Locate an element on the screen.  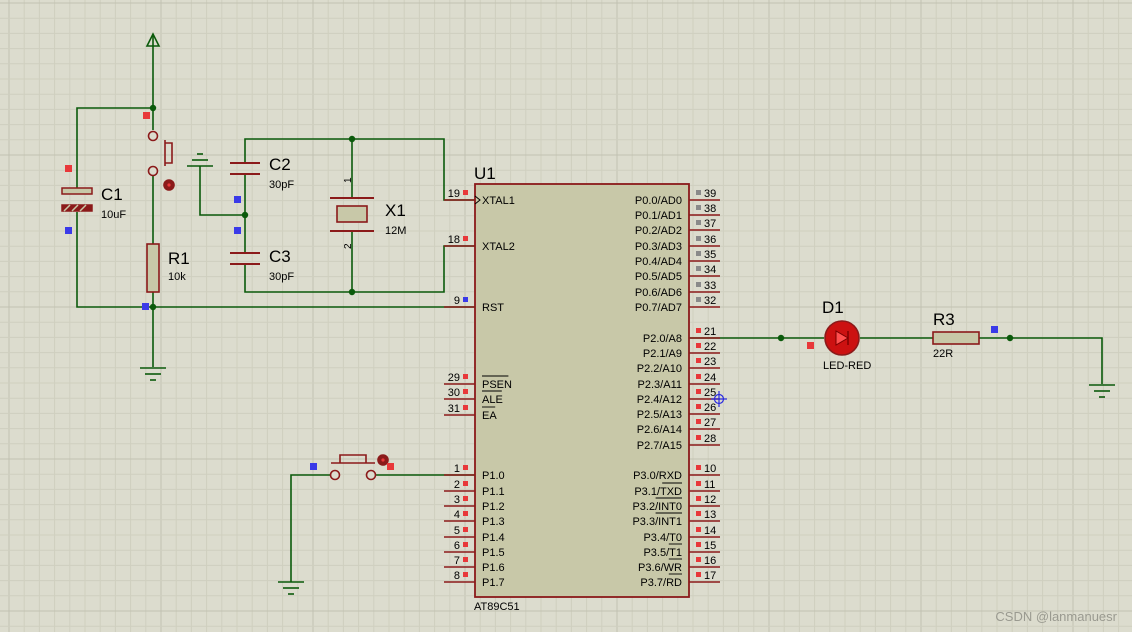
ground-icon-rst is located at coordinates (153, 374).